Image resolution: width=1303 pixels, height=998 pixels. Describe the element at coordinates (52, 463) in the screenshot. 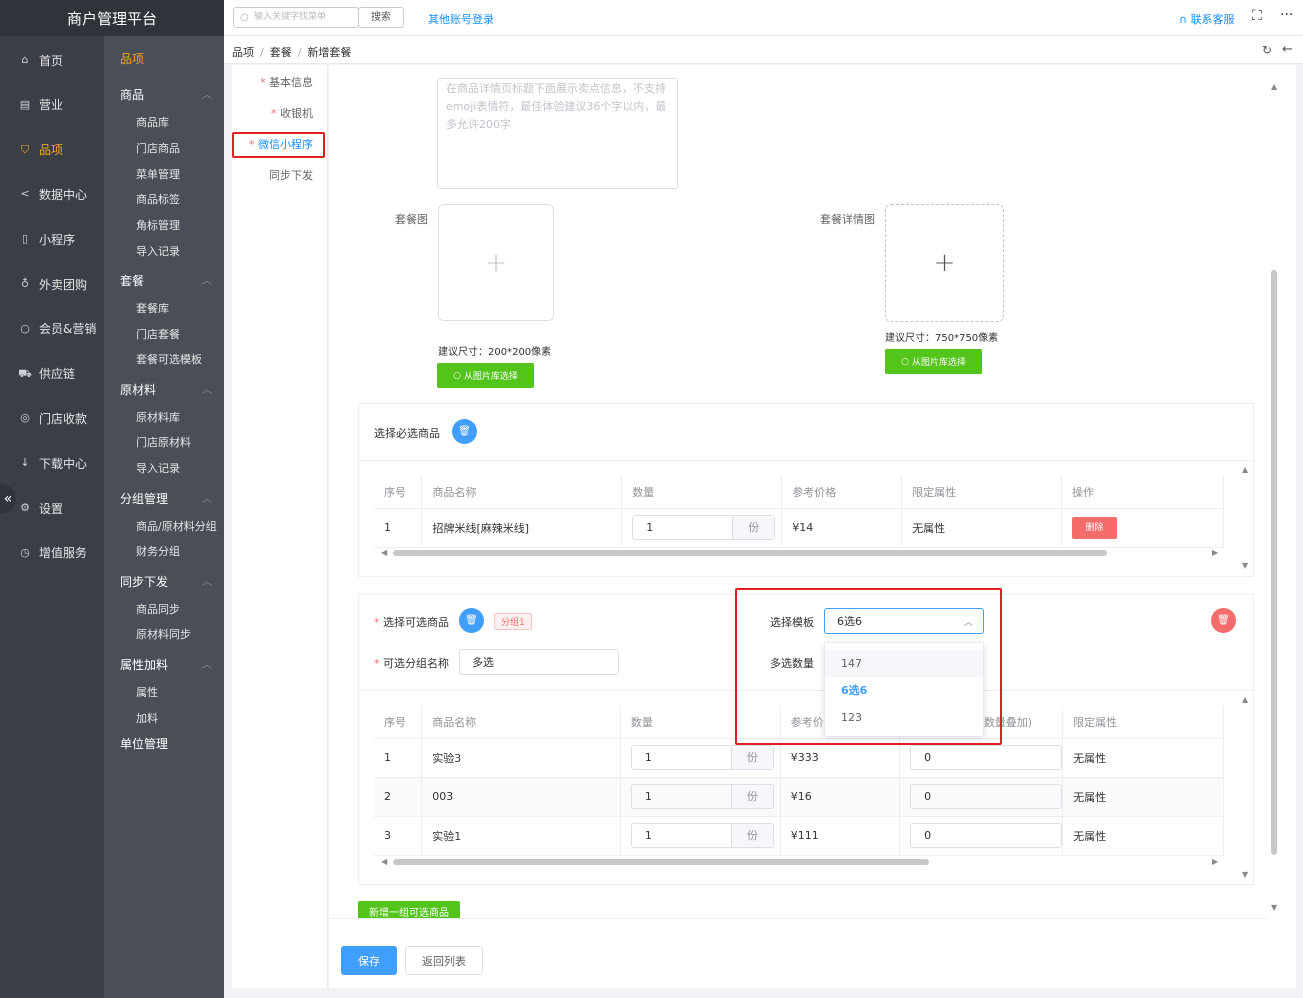

I see `sidebar-item-download: ↓ 下载中心` at that location.